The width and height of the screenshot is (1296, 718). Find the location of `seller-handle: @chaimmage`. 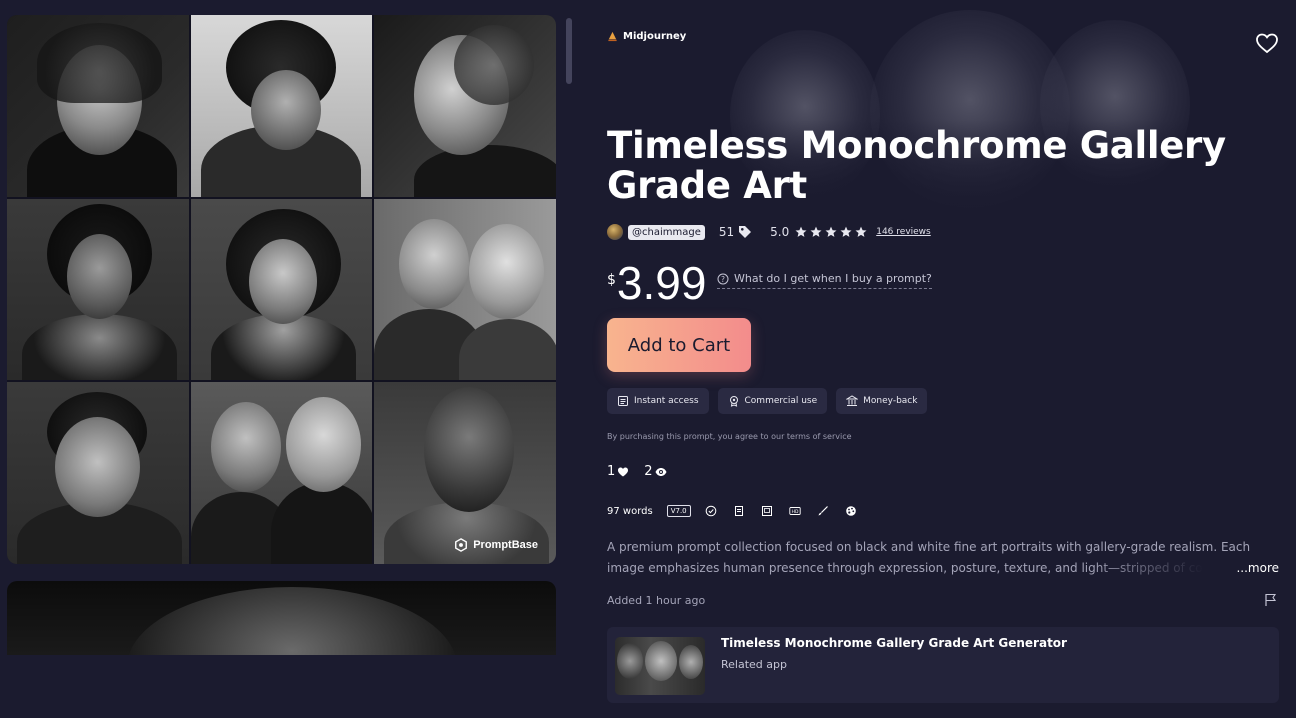

seller-handle: @chaimmage is located at coordinates (666, 232).